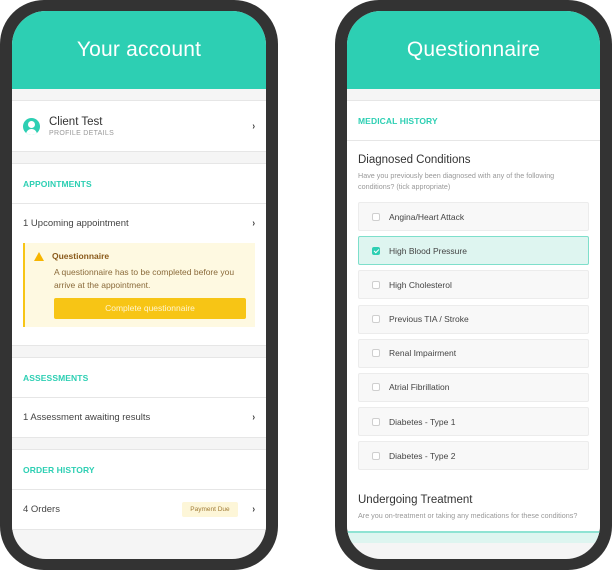  What do you see at coordinates (414, 160) in the screenshot?
I see `diagnosed-conditions-heading: Diagnosed Conditions` at bounding box center [414, 160].